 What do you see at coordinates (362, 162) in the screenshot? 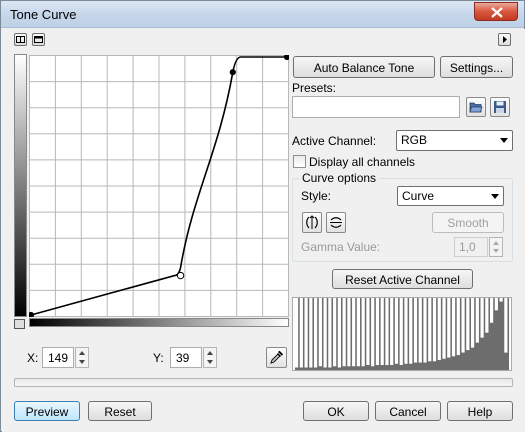
I see `display-all-channels-label: Display all channels` at bounding box center [362, 162].